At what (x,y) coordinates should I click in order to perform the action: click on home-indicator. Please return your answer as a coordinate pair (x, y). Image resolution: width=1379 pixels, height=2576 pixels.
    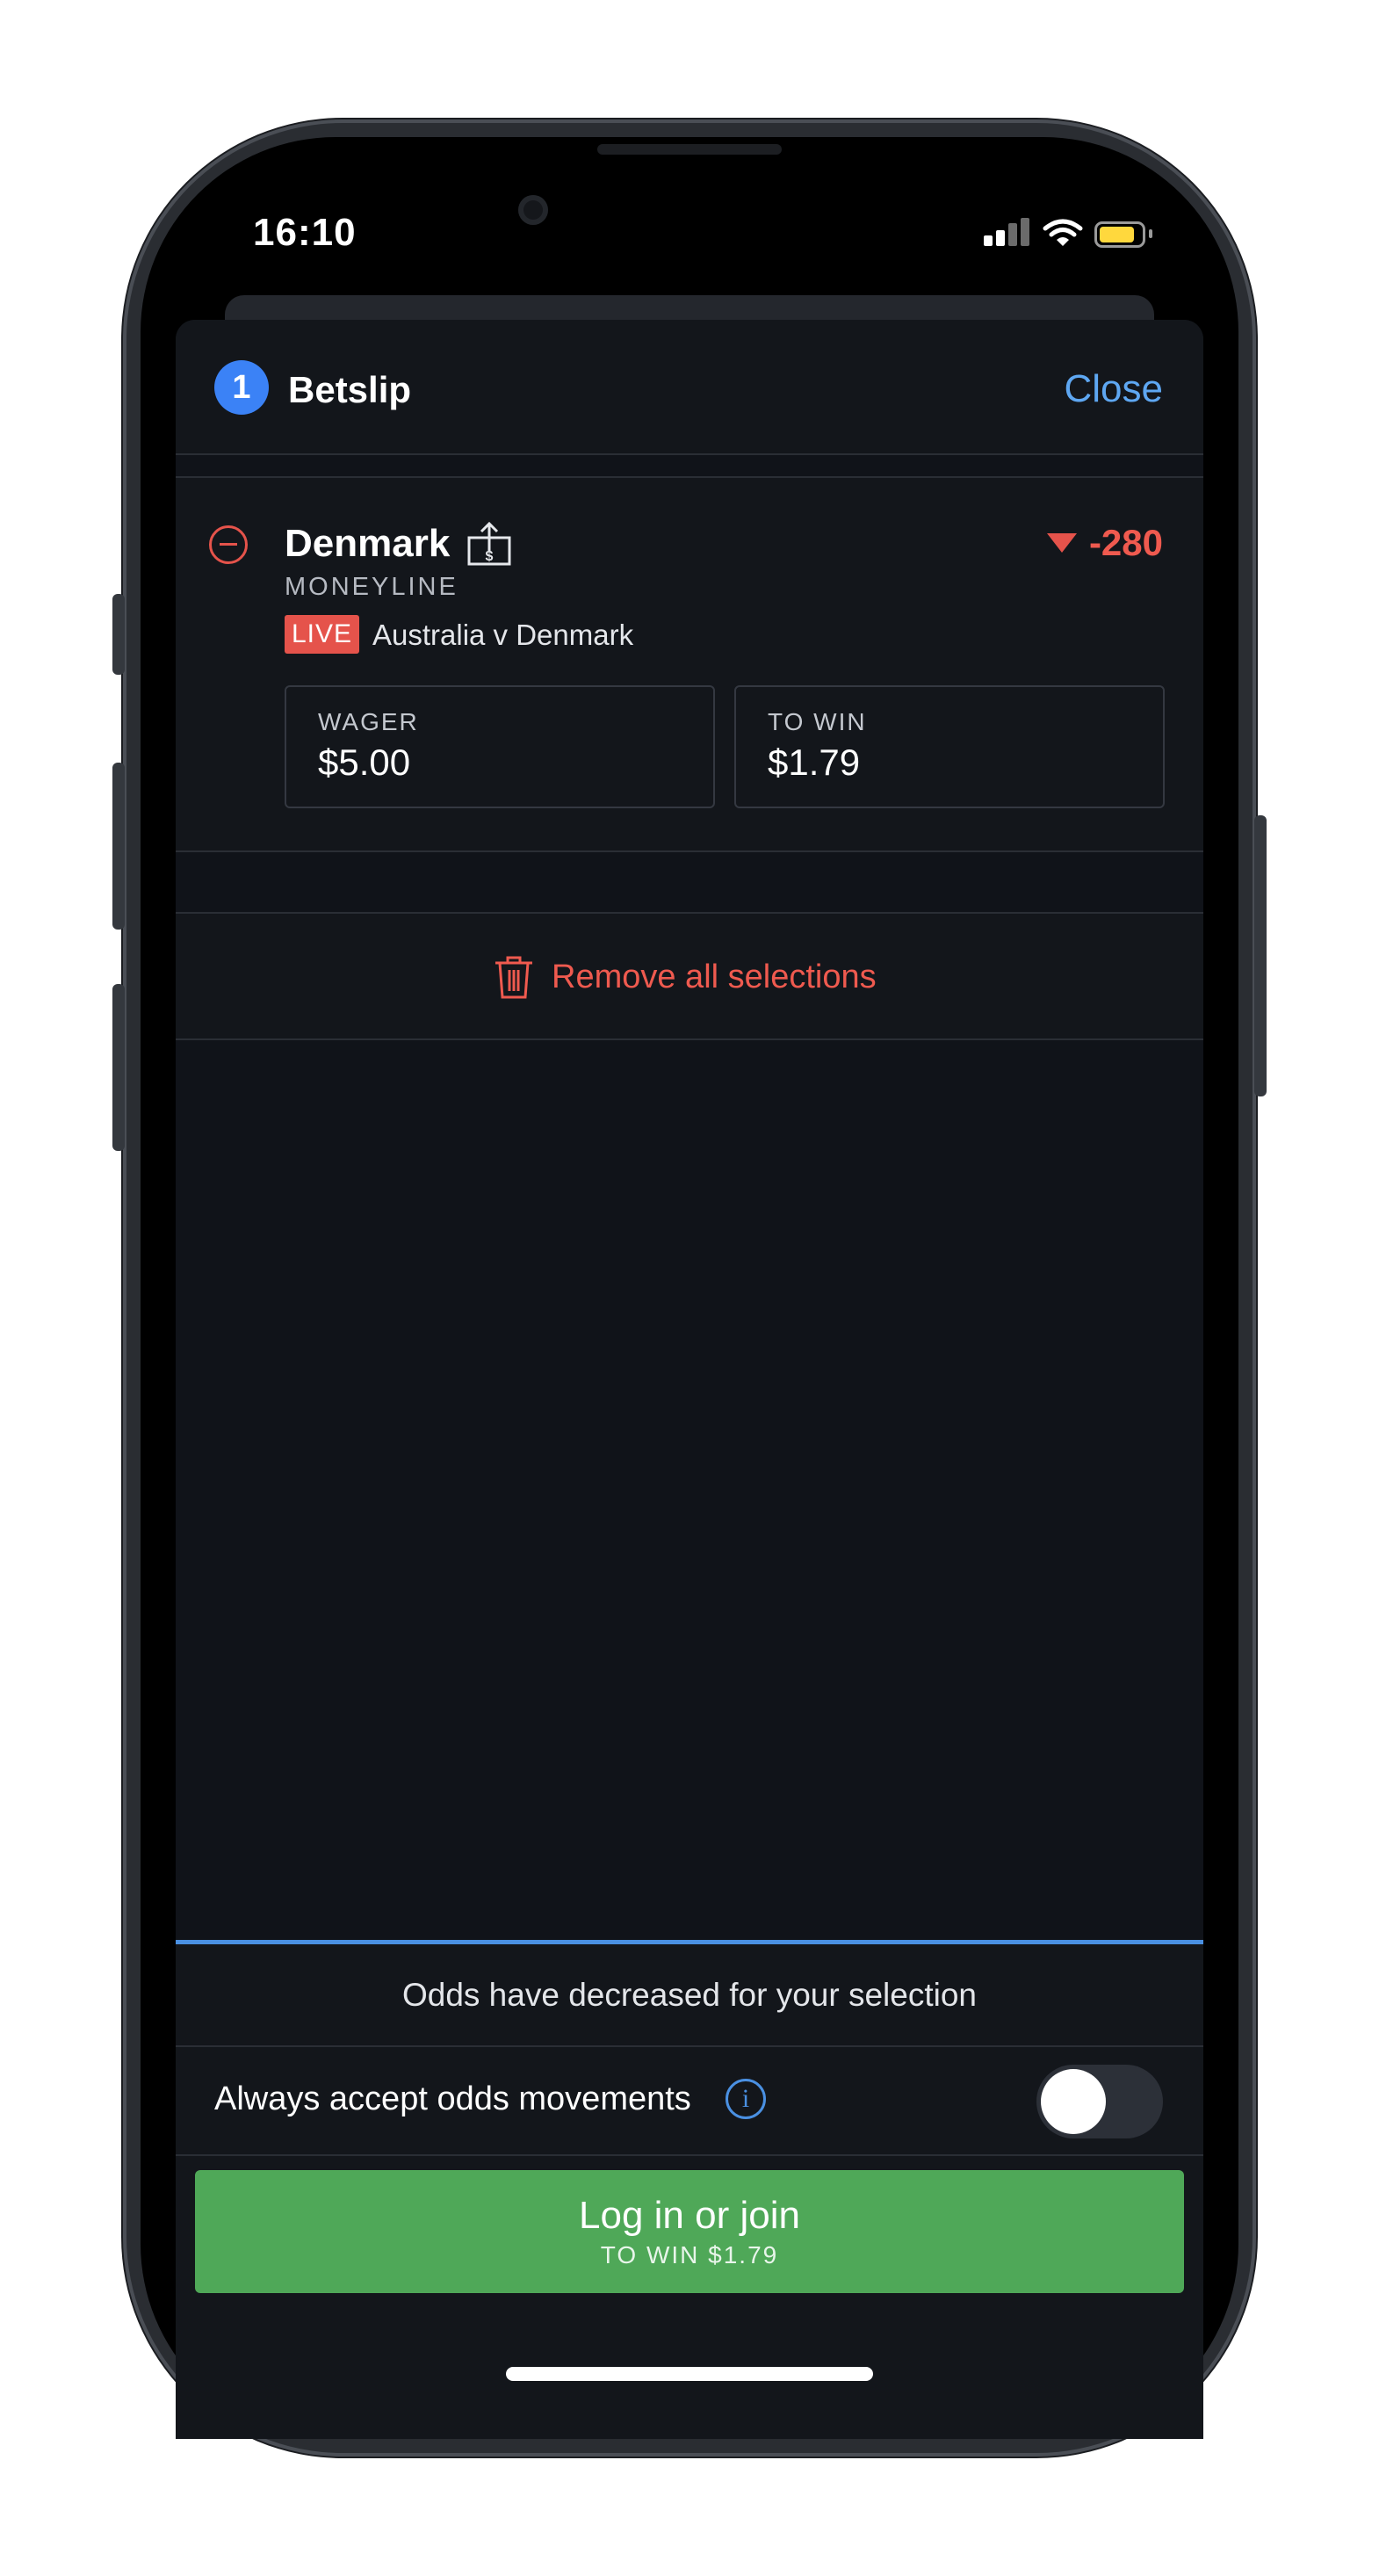
    Looking at the image, I should click on (689, 2374).